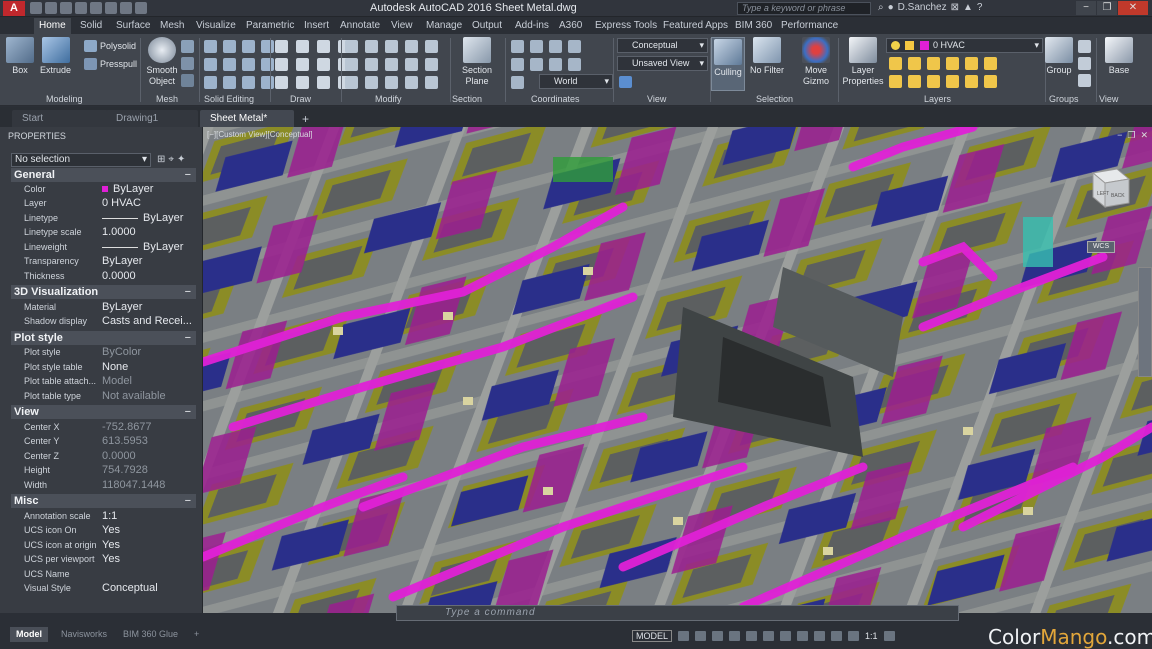 The width and height of the screenshot is (1152, 649). I want to click on ellipse-icon, so click(302, 64).